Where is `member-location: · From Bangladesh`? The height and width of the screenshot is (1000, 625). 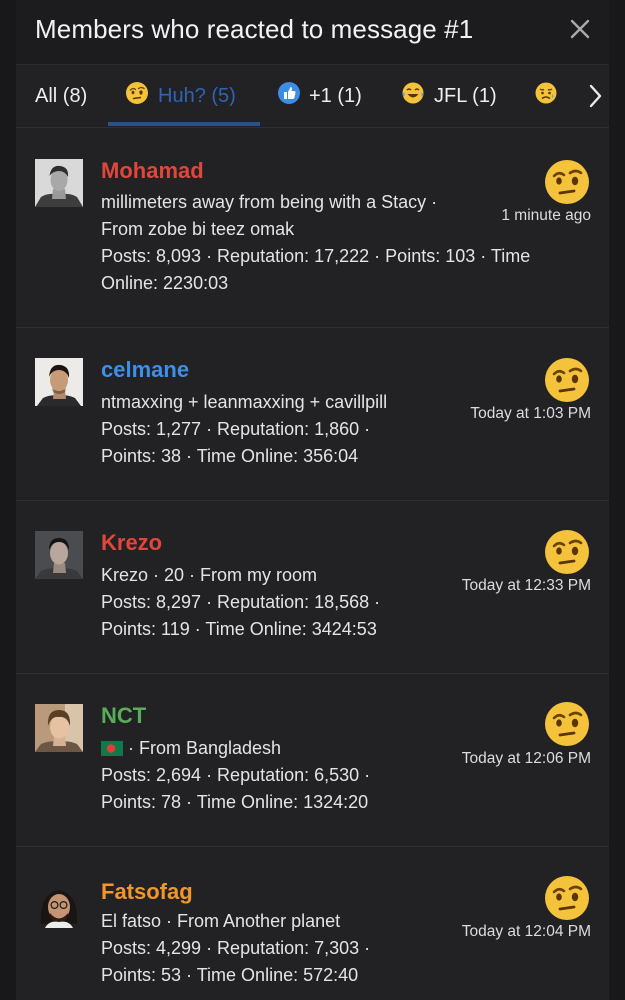
member-location: · From Bangladesh is located at coordinates (202, 748).